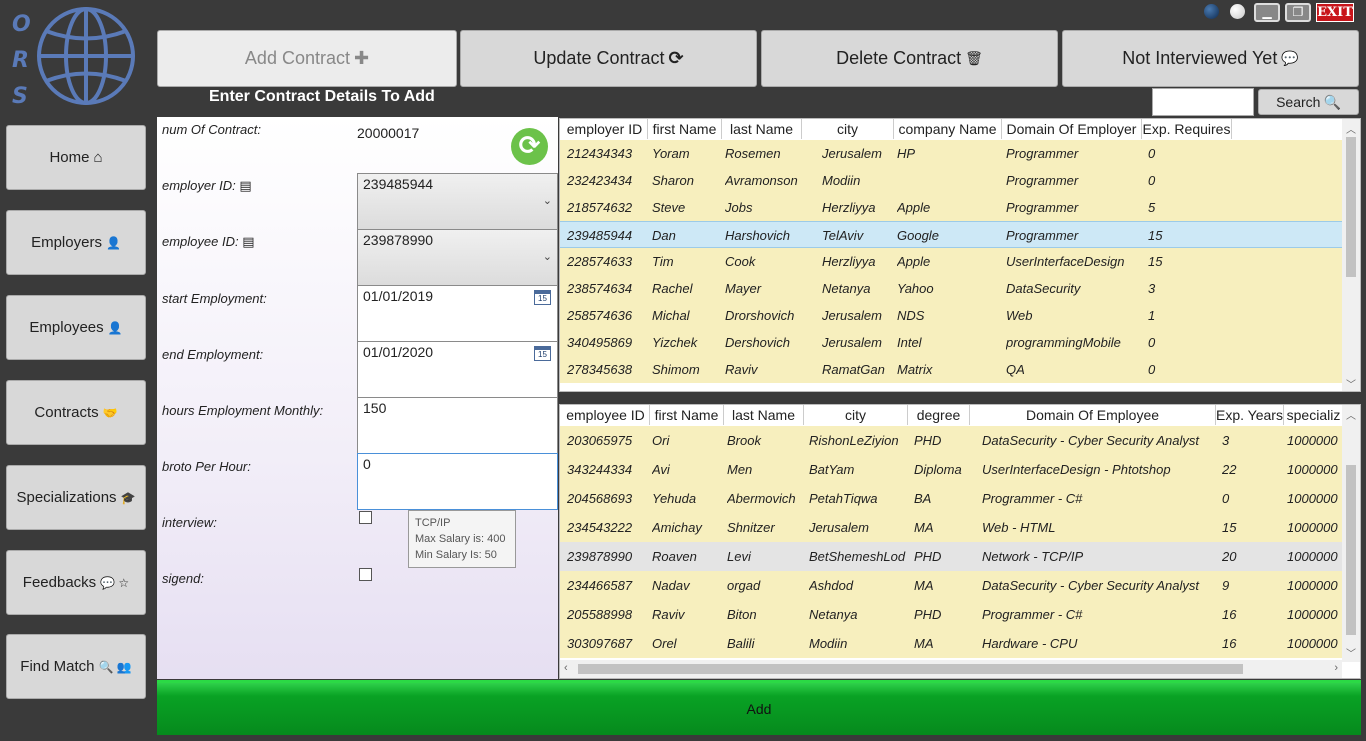  I want to click on sidebar-item-label: Find Match, so click(57, 666).